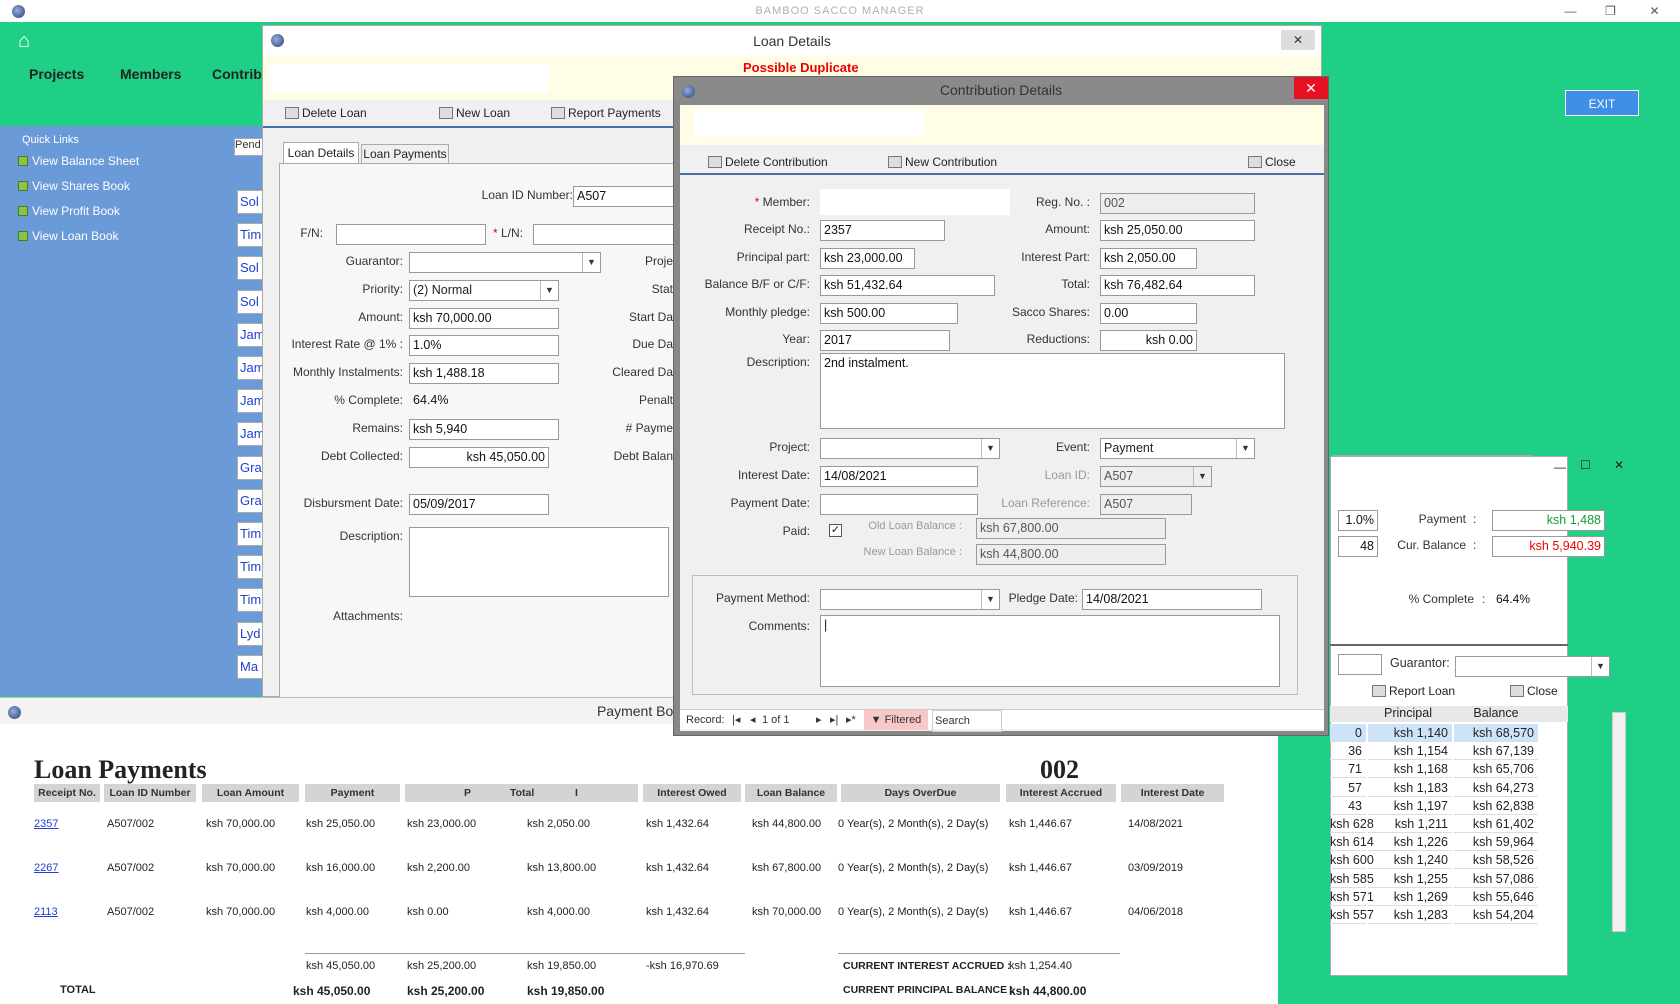 Image resolution: width=1680 pixels, height=1004 pixels. I want to click on grid-scrollbar, so click(1619, 822).